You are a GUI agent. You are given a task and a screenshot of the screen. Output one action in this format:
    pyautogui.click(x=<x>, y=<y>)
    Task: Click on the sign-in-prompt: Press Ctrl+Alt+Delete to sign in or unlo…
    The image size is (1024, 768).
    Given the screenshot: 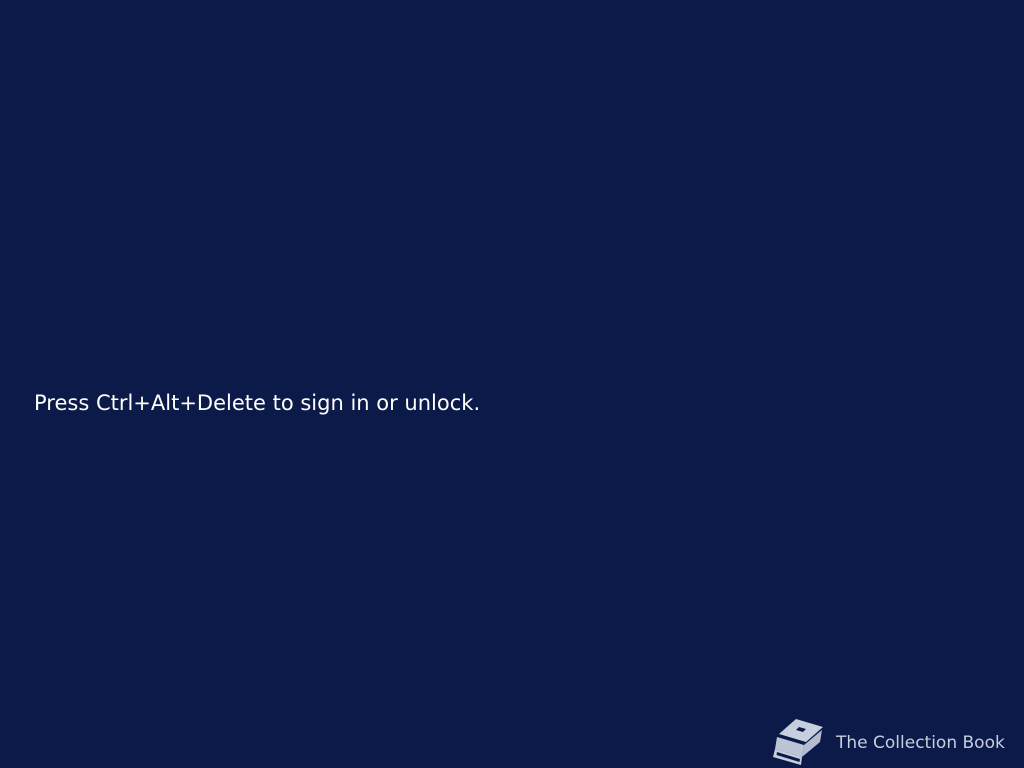 What is the action you would take?
    pyautogui.click(x=257, y=403)
    